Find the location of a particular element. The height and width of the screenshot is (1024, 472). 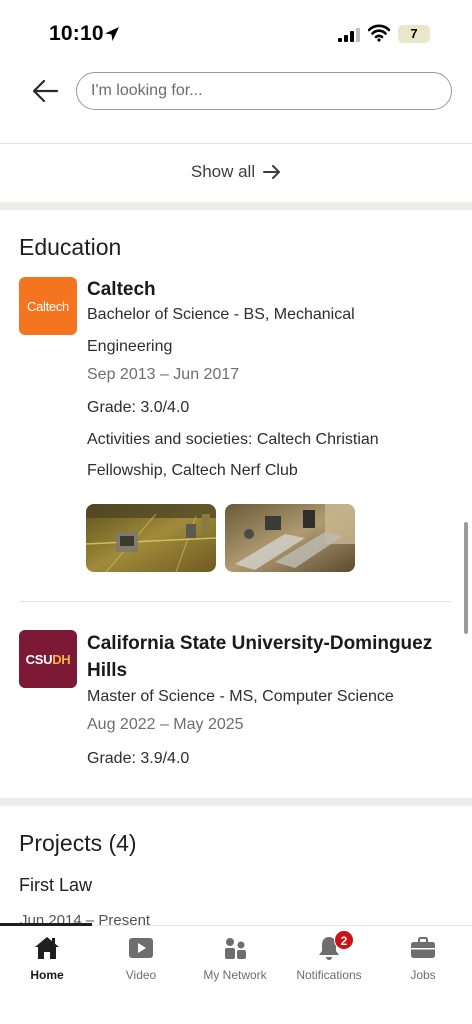

status-time: 10:10 is located at coordinates (76, 33).